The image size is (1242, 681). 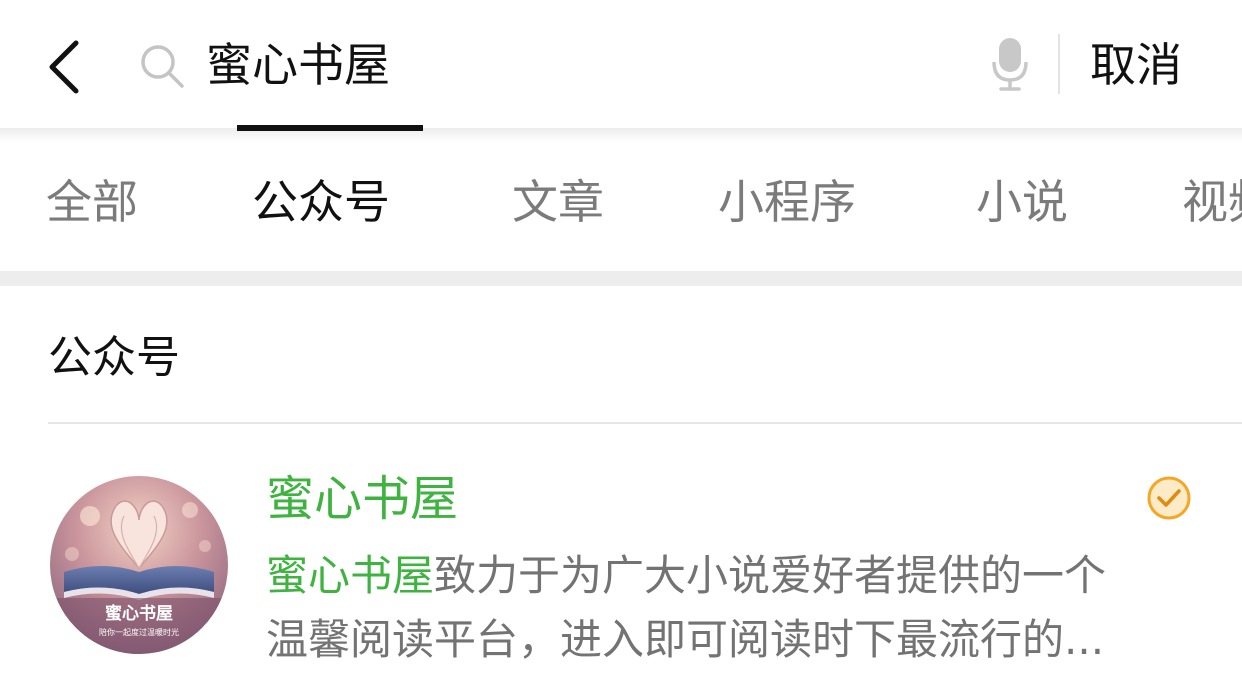 I want to click on account-name: 蜜心书屋, so click(x=362, y=499).